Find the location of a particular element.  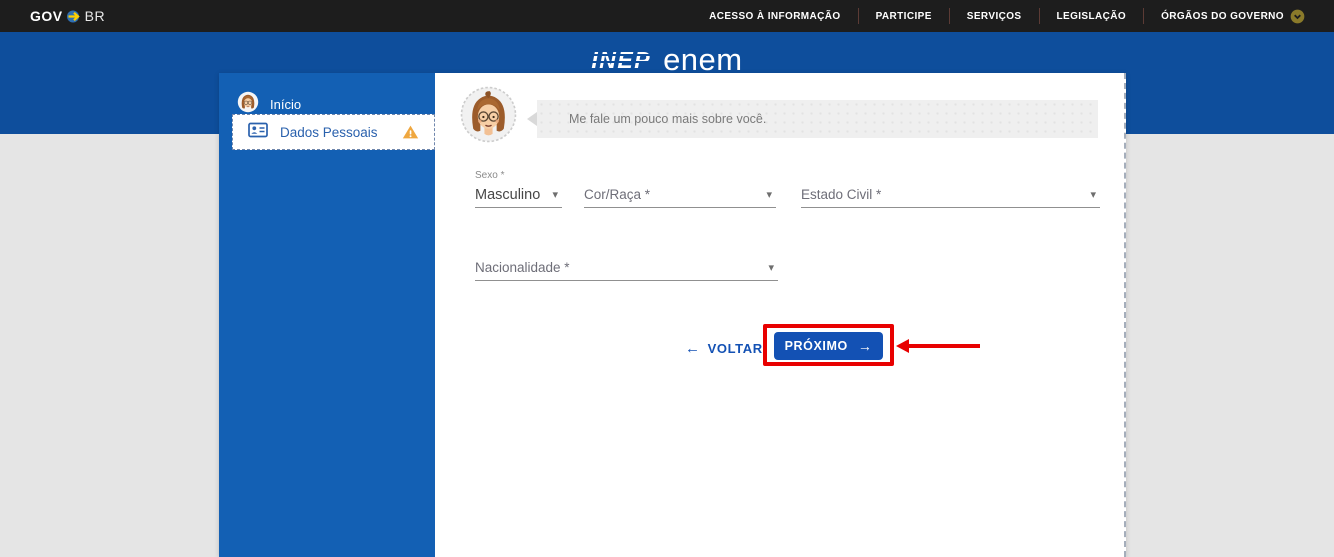

proximo-button: PRÓXIMO → is located at coordinates (828, 346).